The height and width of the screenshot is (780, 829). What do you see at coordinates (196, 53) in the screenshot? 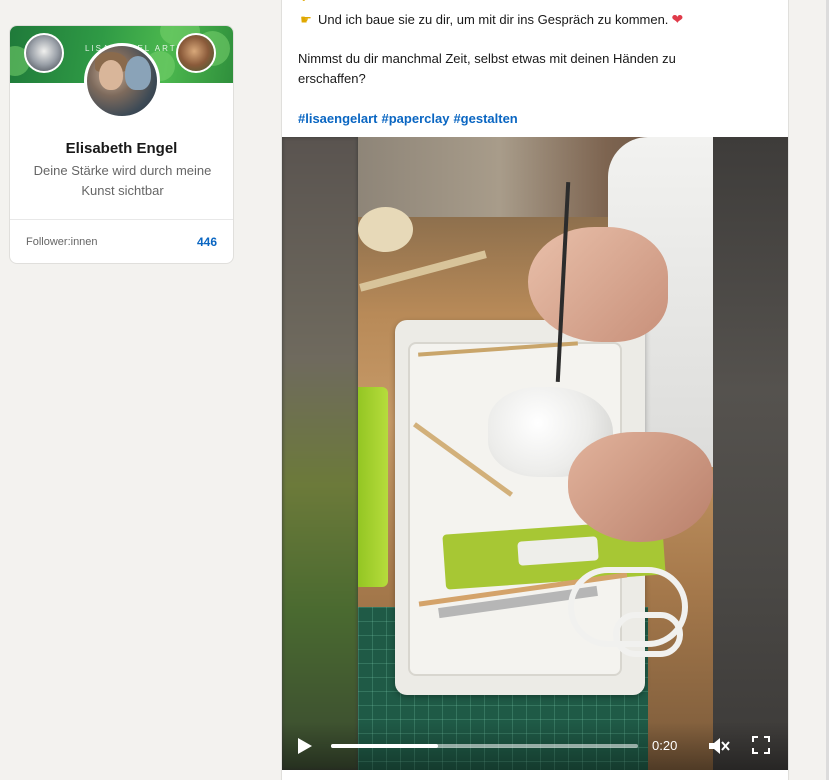
I see `cover-thumbnail-right` at bounding box center [196, 53].